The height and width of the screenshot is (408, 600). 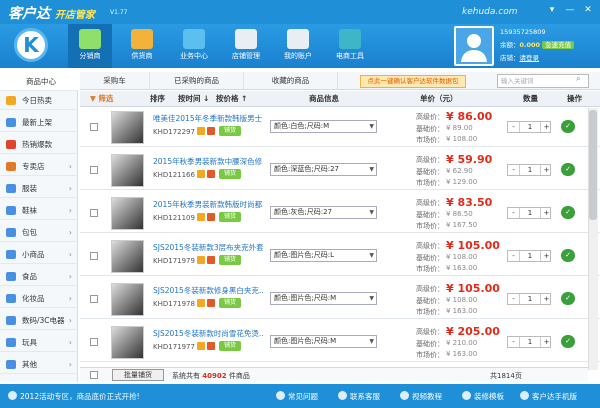 I want to click on scrollbar-thumb, so click(x=593, y=165).